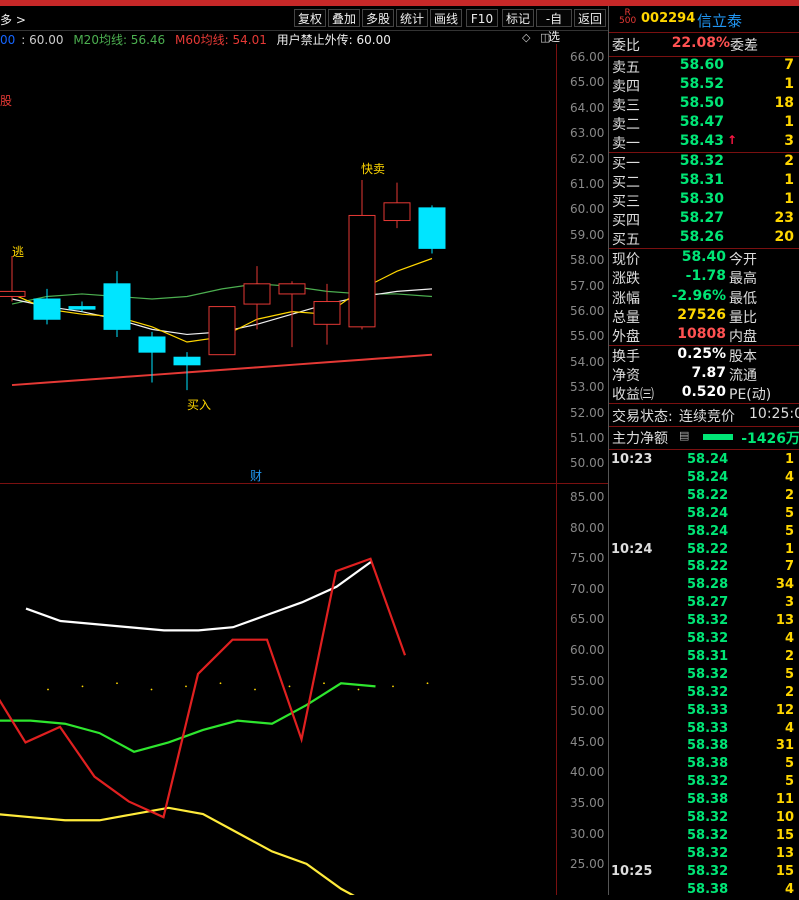 The height and width of the screenshot is (900, 799). What do you see at coordinates (344, 18) in the screenshot?
I see `overlay-button: 叠加` at bounding box center [344, 18].